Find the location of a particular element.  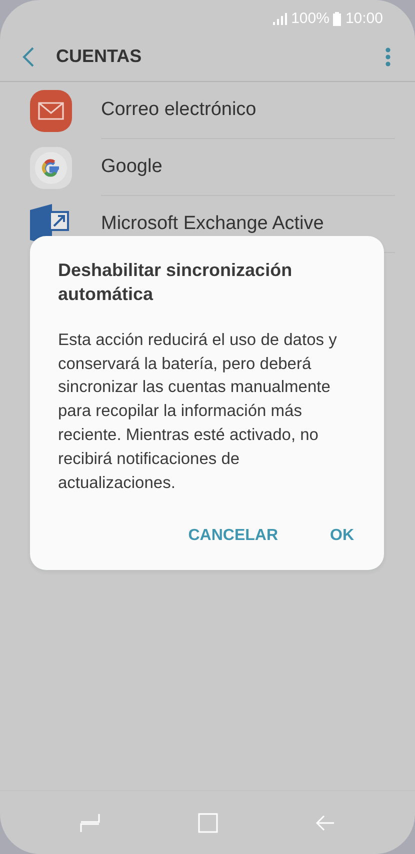

back-icon is located at coordinates (28, 56).